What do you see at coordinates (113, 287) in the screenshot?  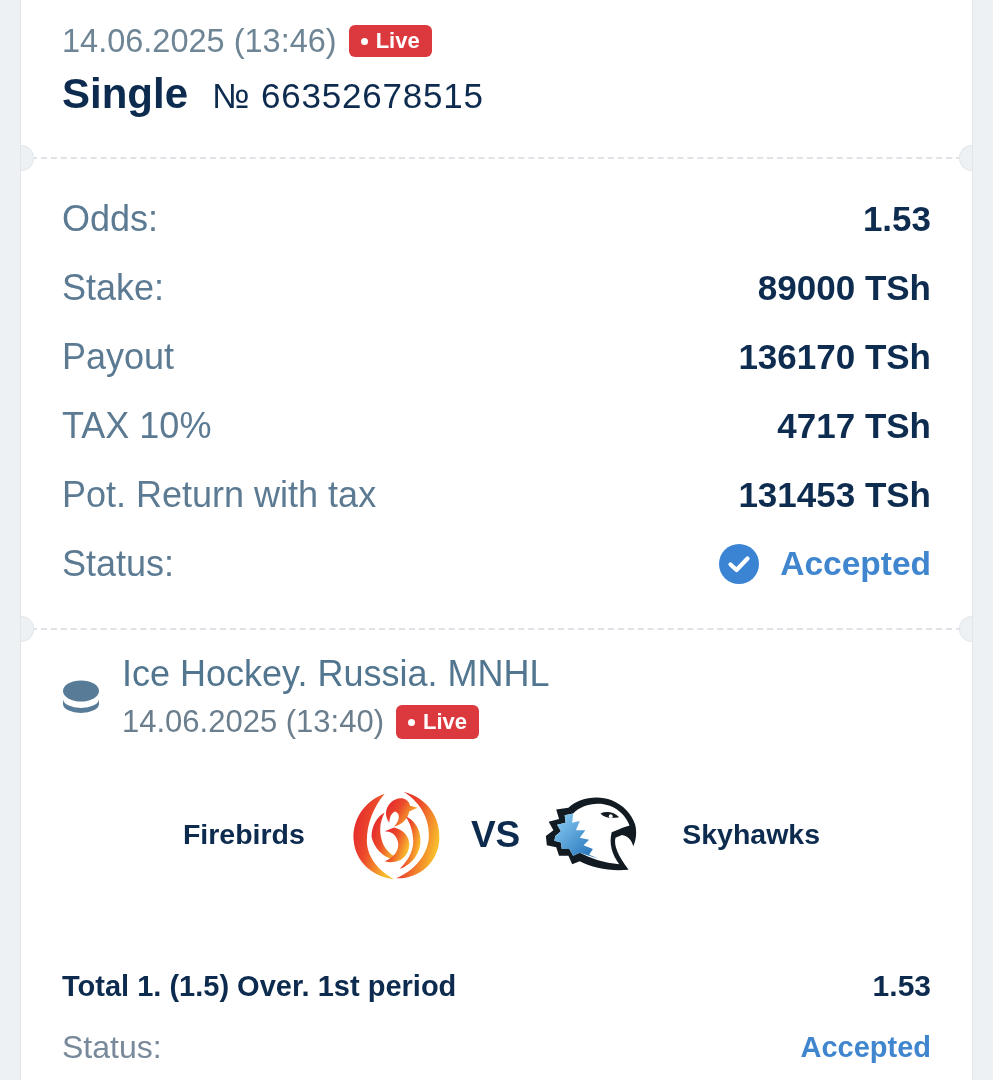 I see `summary-label: Stake:` at bounding box center [113, 287].